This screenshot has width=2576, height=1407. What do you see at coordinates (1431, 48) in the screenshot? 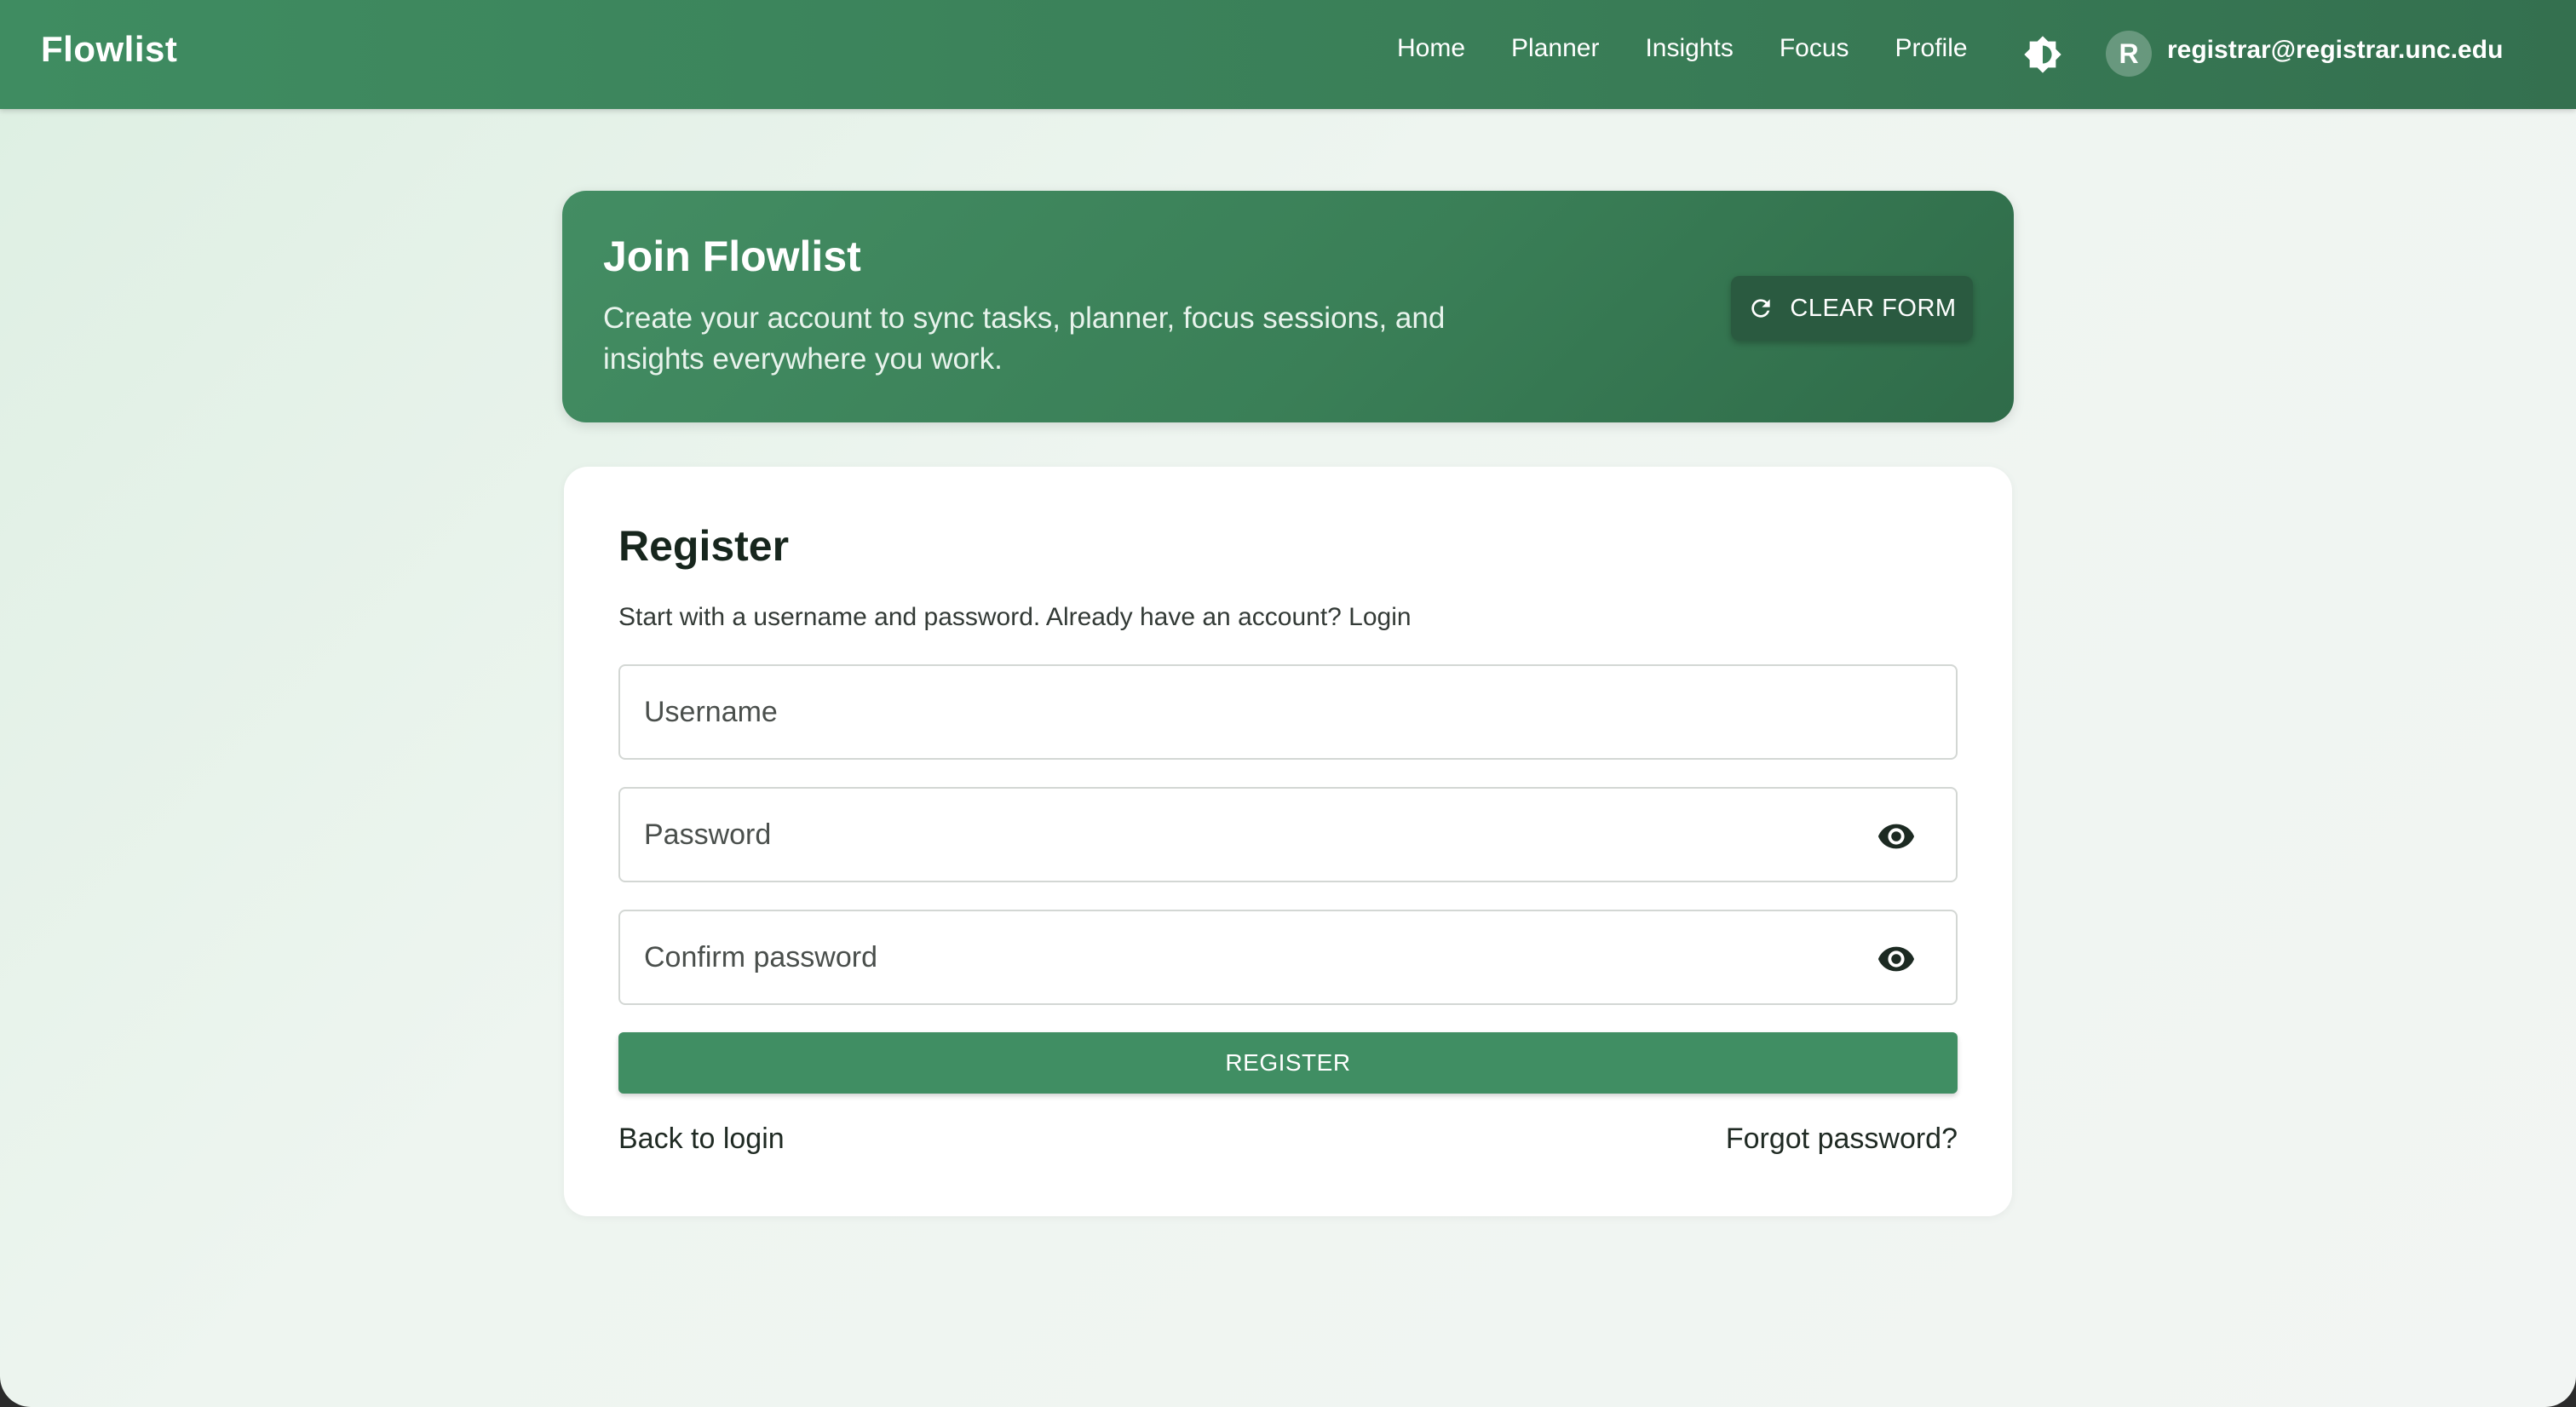
I see `nav-home: Home` at bounding box center [1431, 48].